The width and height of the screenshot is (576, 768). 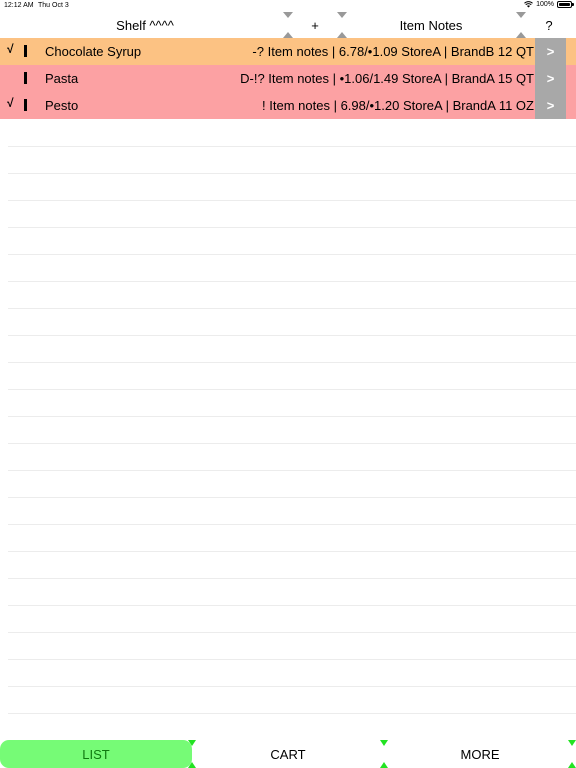 I want to click on status-indicators: 100%, so click(x=549, y=4).